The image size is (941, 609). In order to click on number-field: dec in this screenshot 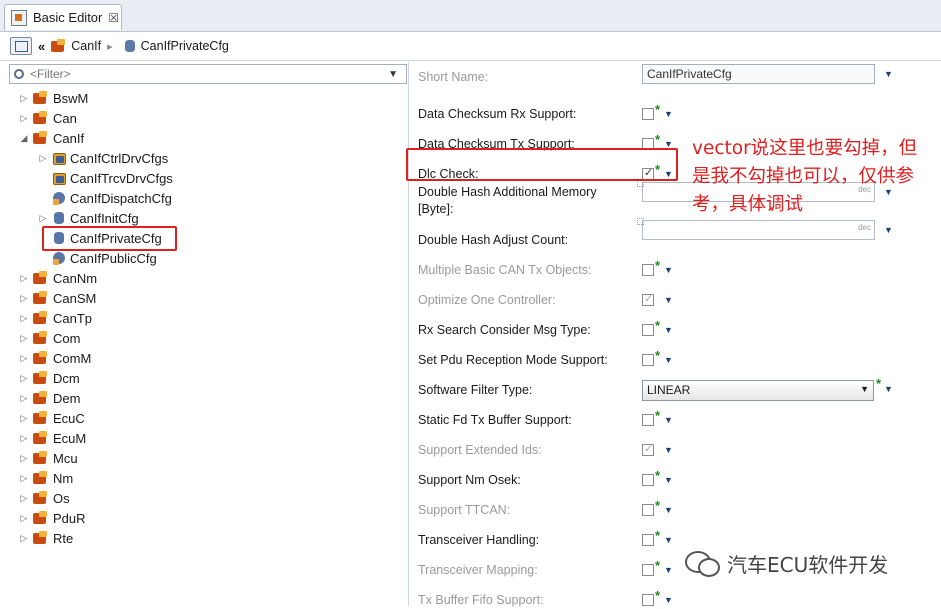, I will do `click(756, 229)`.